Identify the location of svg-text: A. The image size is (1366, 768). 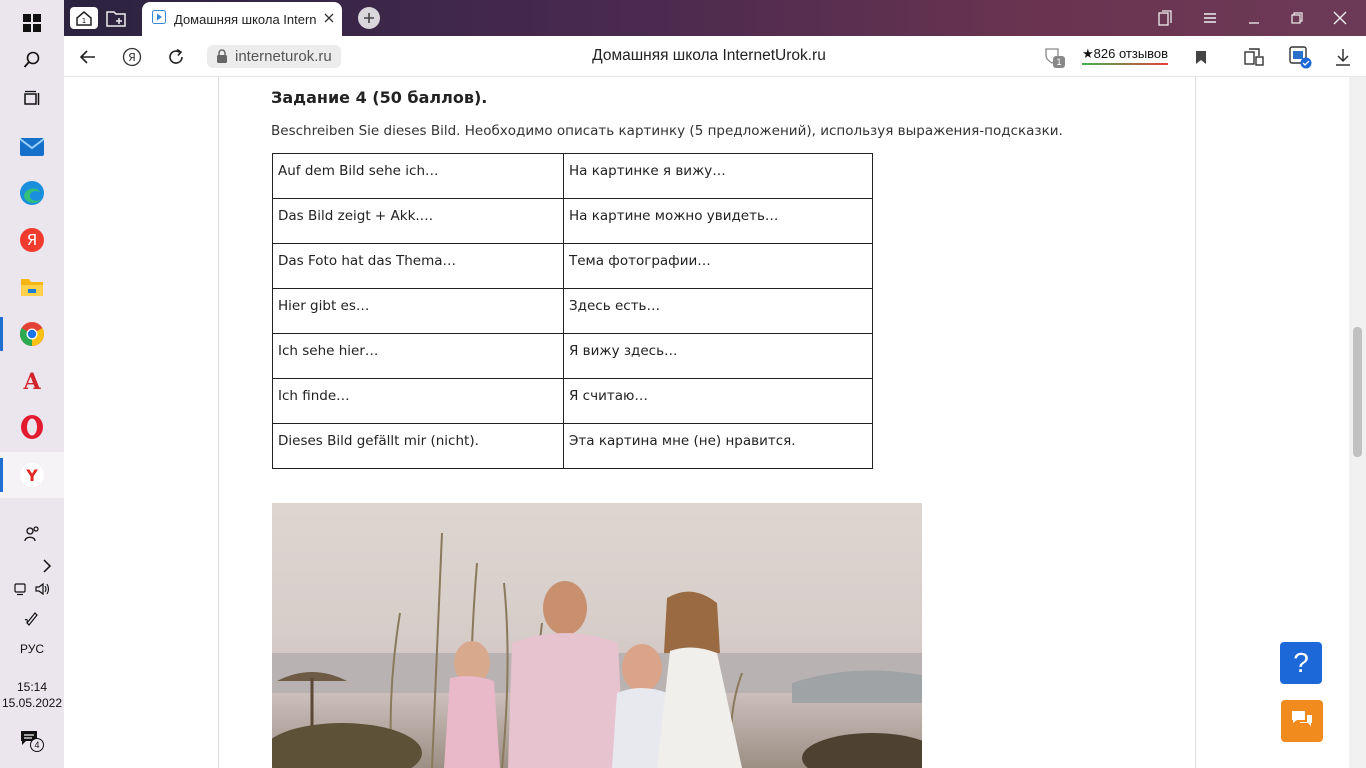
(31, 380).